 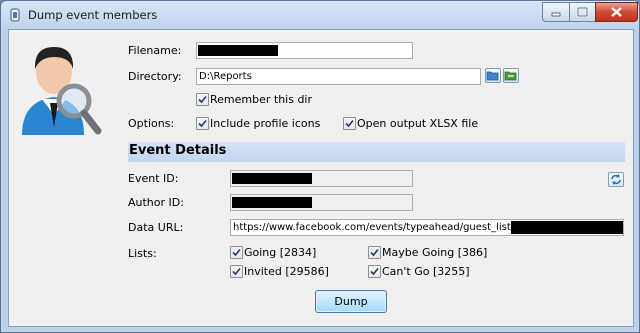 I want to click on filename-label: Filename:, so click(x=155, y=50).